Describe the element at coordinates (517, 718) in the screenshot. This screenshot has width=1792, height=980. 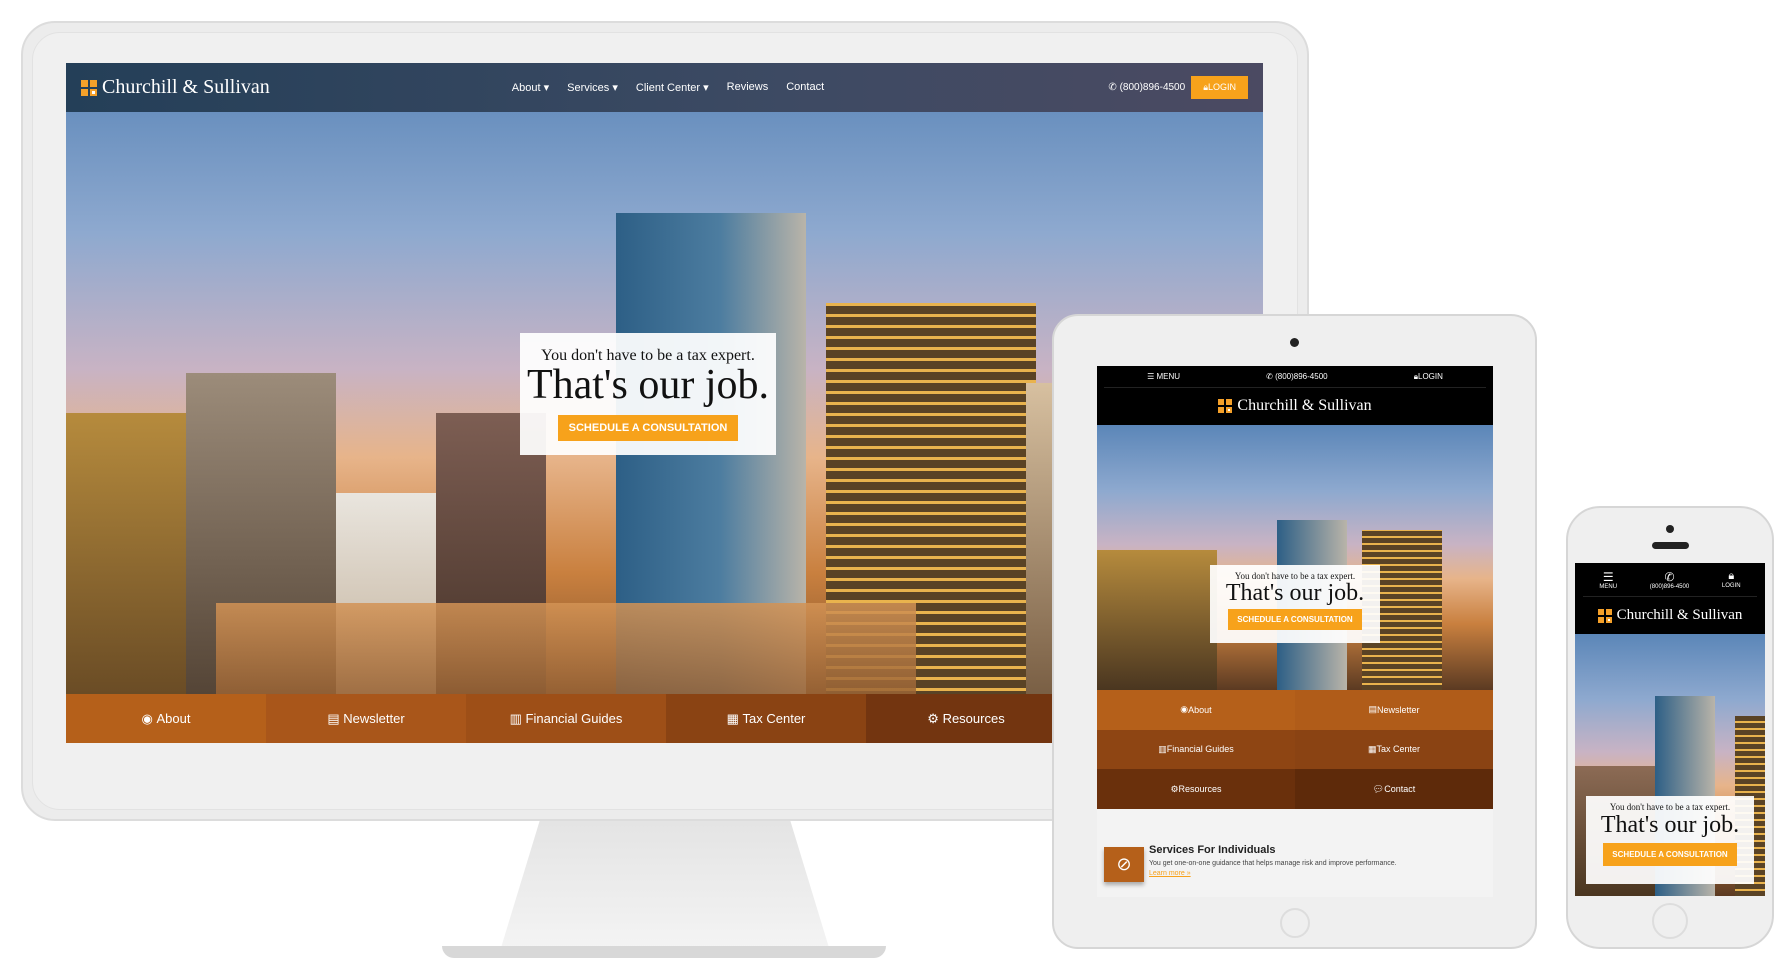
I see `bar-chart-icon: ▥` at that location.